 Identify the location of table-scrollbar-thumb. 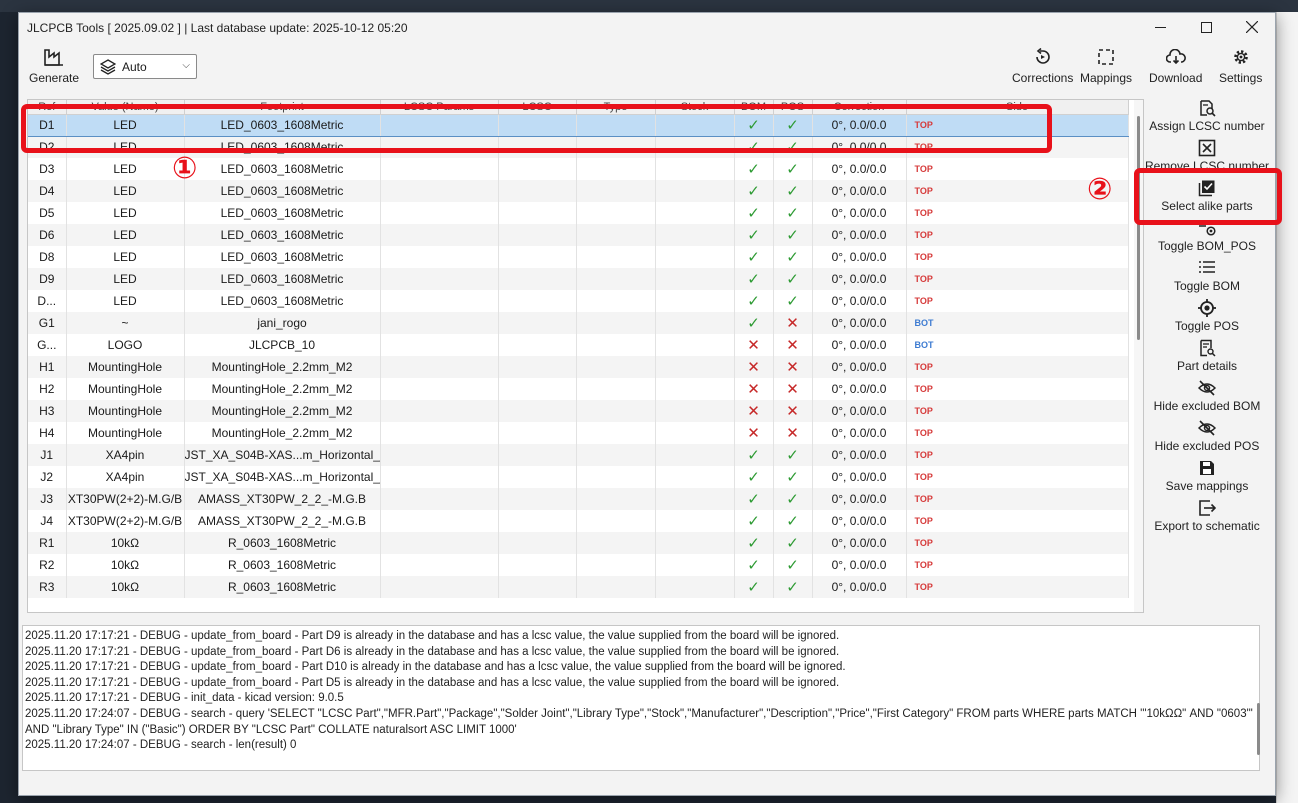
(1138, 228).